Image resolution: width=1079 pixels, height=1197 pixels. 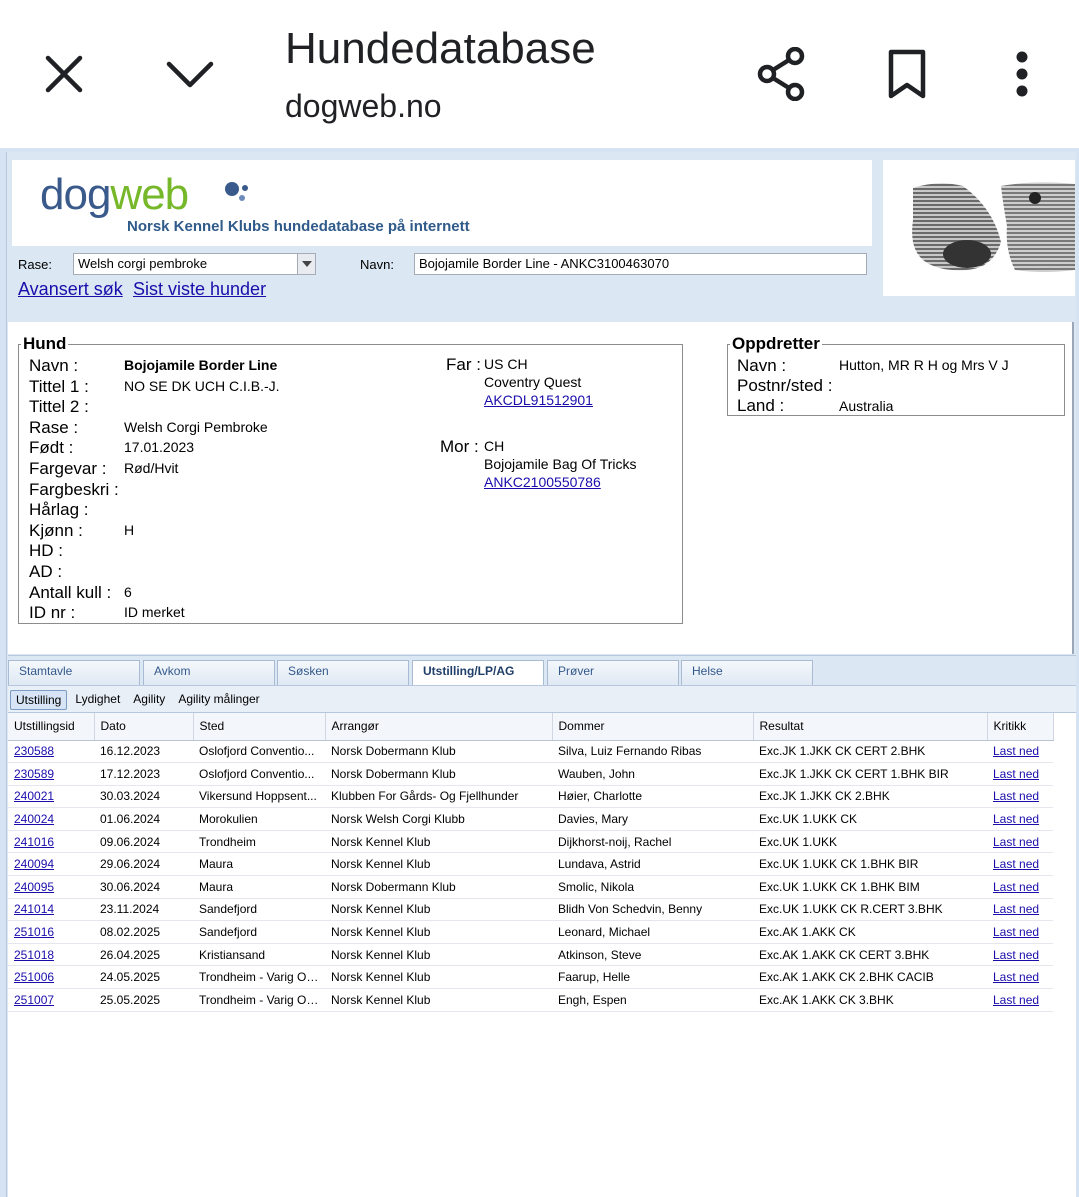 What do you see at coordinates (218, 700) in the screenshot?
I see `subtab-agility-målinger: Agility målinger` at bounding box center [218, 700].